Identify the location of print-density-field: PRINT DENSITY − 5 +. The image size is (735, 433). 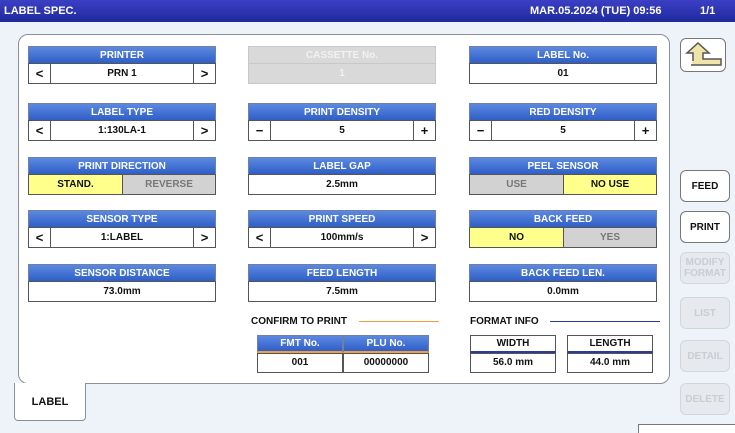
(342, 122).